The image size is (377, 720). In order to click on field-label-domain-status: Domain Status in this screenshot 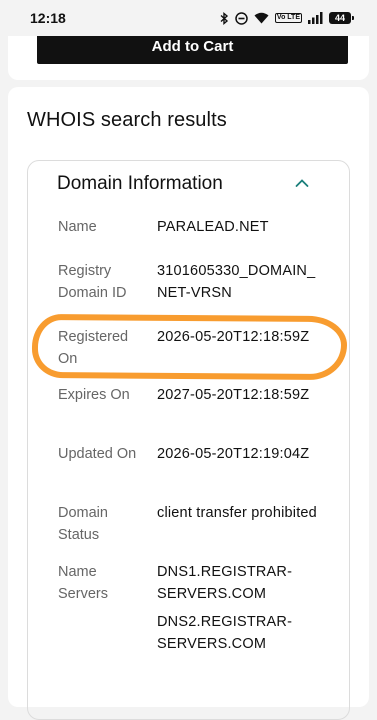, I will do `click(83, 524)`.